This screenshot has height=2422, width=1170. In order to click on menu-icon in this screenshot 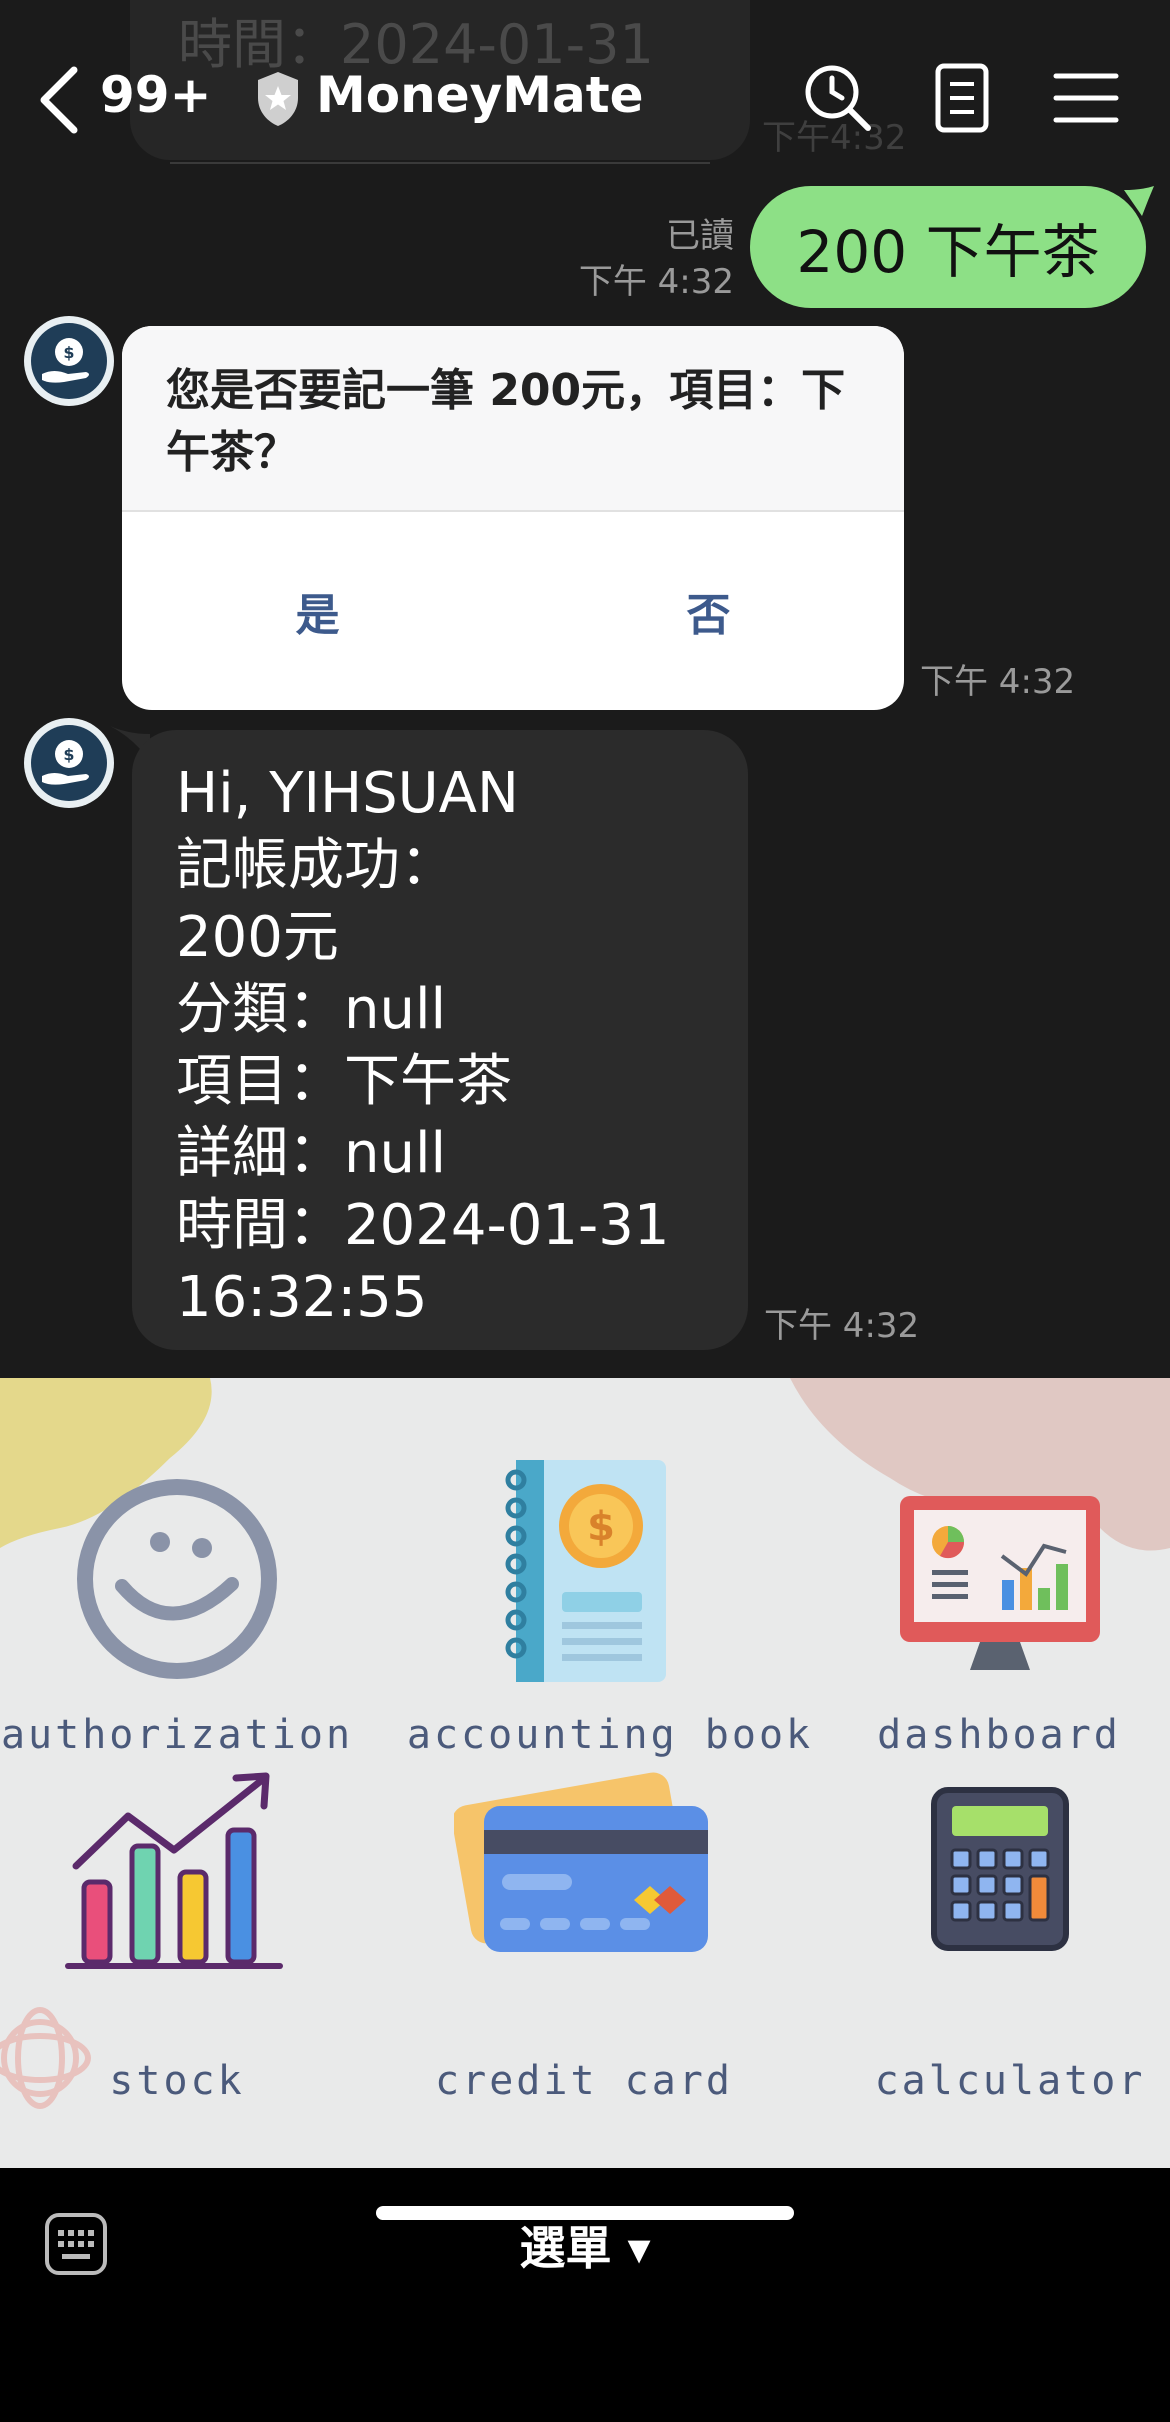, I will do `click(1086, 98)`.